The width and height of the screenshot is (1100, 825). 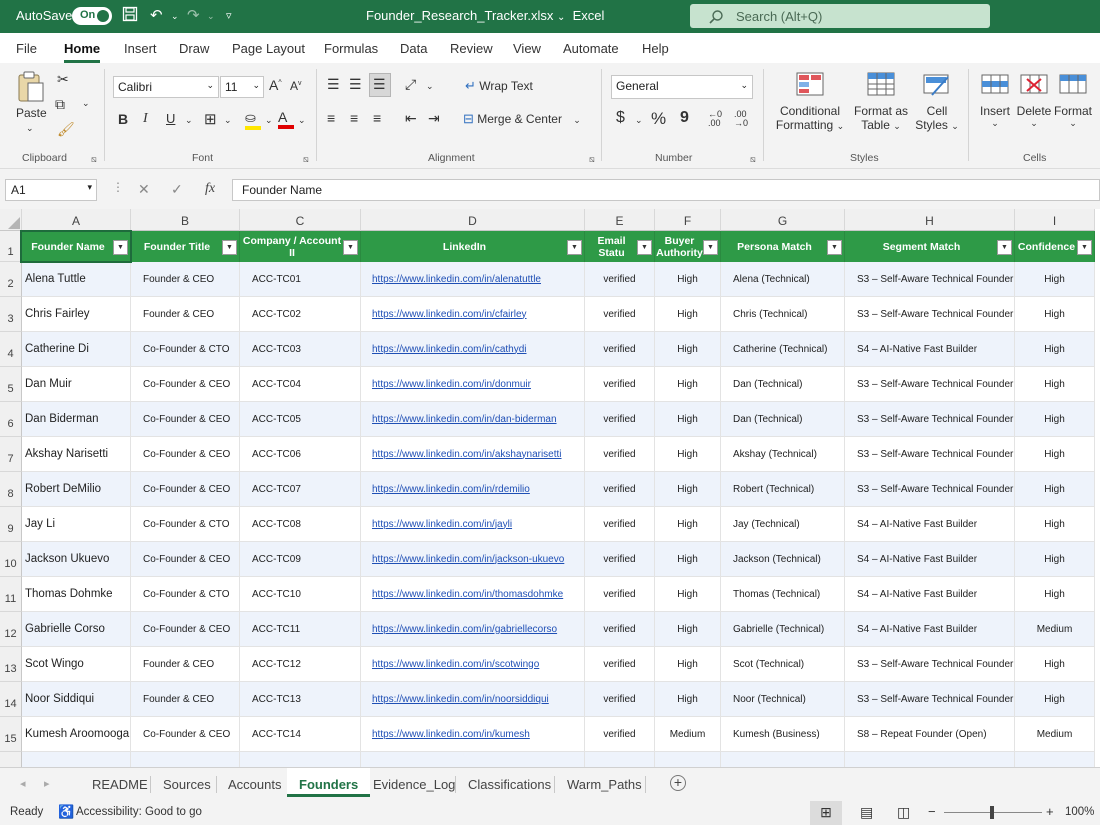 What do you see at coordinates (47, 783) in the screenshot?
I see `scroll-right-icon: ▸` at bounding box center [47, 783].